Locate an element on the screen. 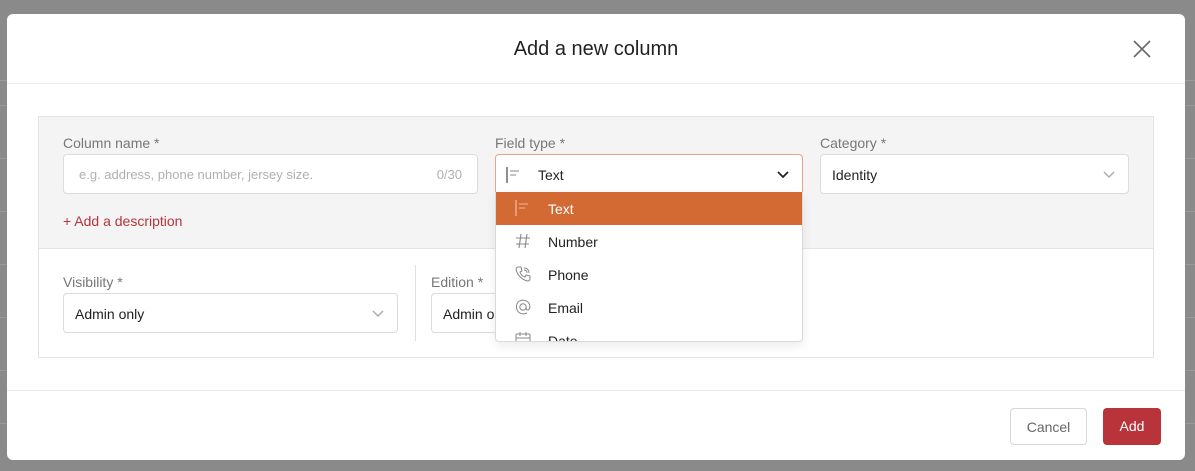 This screenshot has height=471, width=1195. field-type-select: Text is located at coordinates (649, 174).